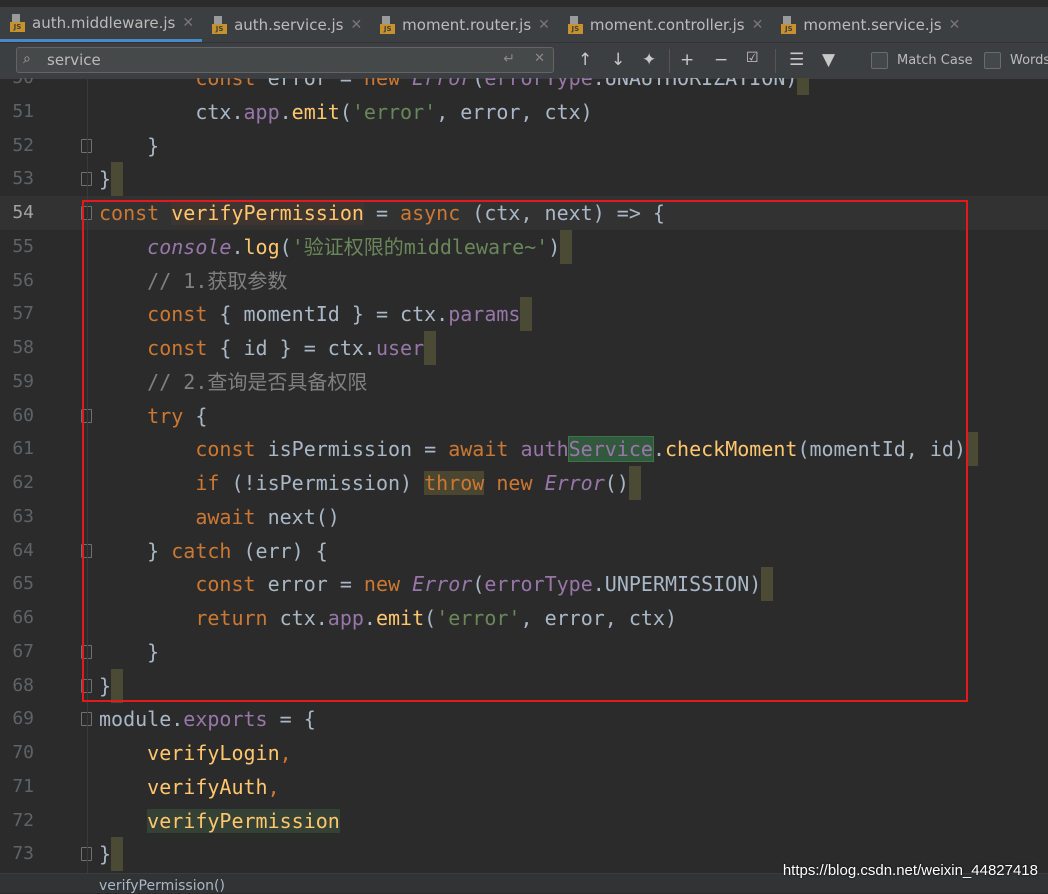 The image size is (1048, 894). Describe the element at coordinates (207, 786) in the screenshot. I see `code-token: verifyAuth` at that location.